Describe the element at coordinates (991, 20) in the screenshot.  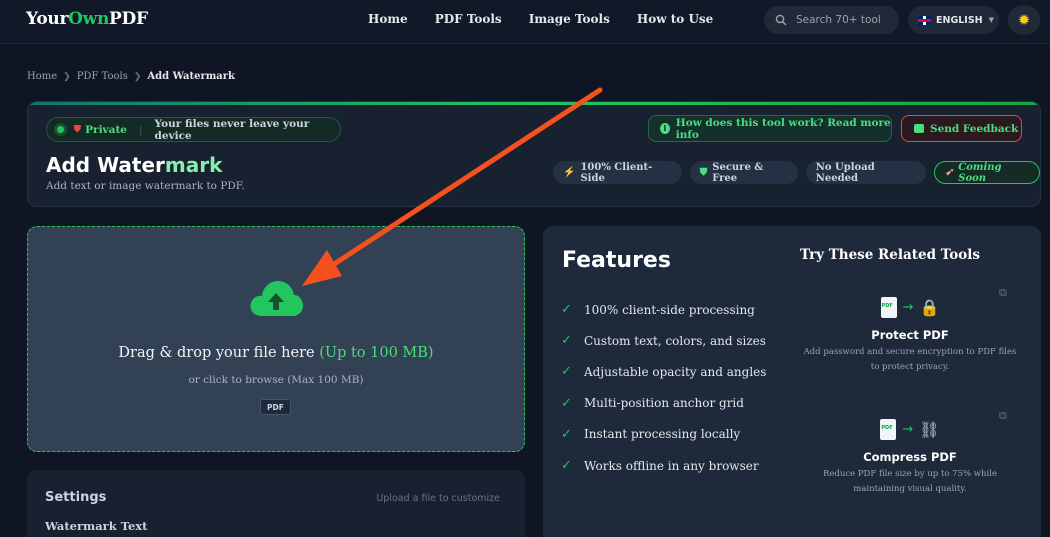
I see `chevron-down-icon: ▼` at that location.